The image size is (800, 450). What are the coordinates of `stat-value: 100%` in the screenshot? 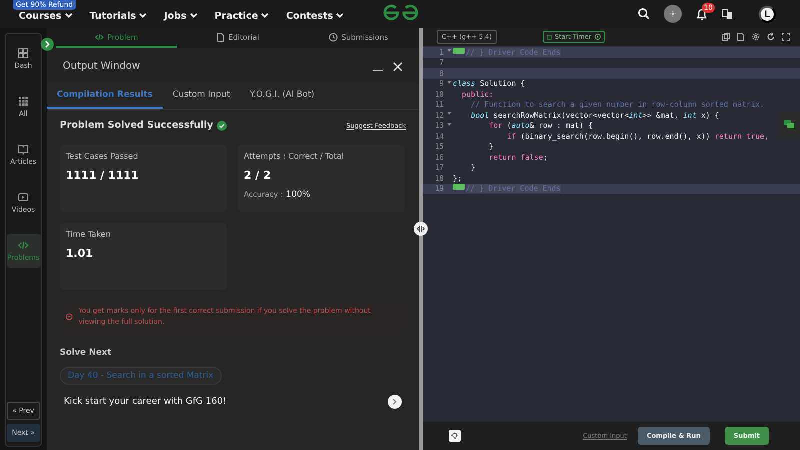 It's located at (298, 195).